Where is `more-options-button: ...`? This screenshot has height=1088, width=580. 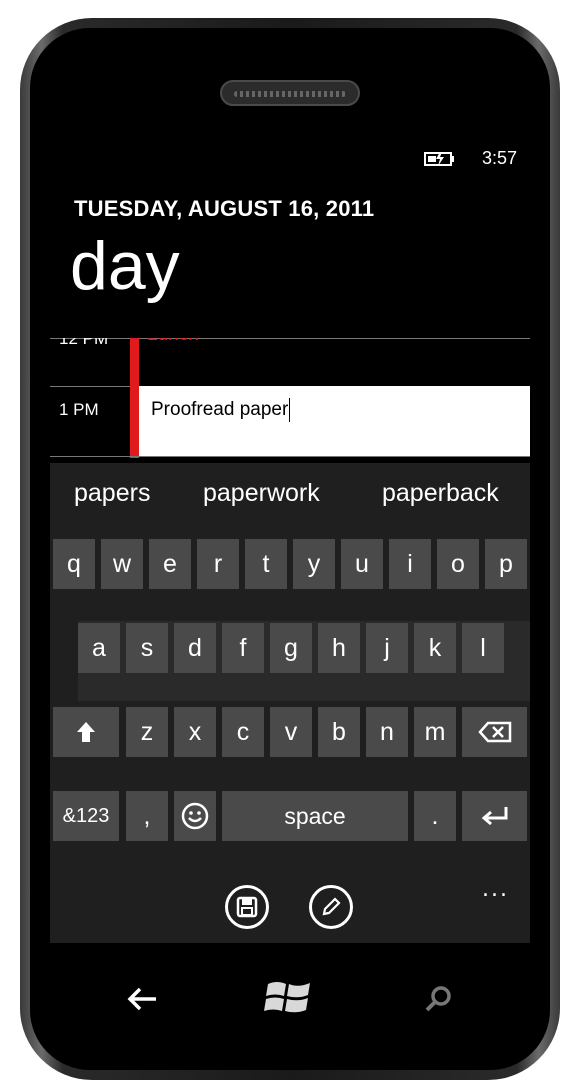 more-options-button: ... is located at coordinates (495, 889).